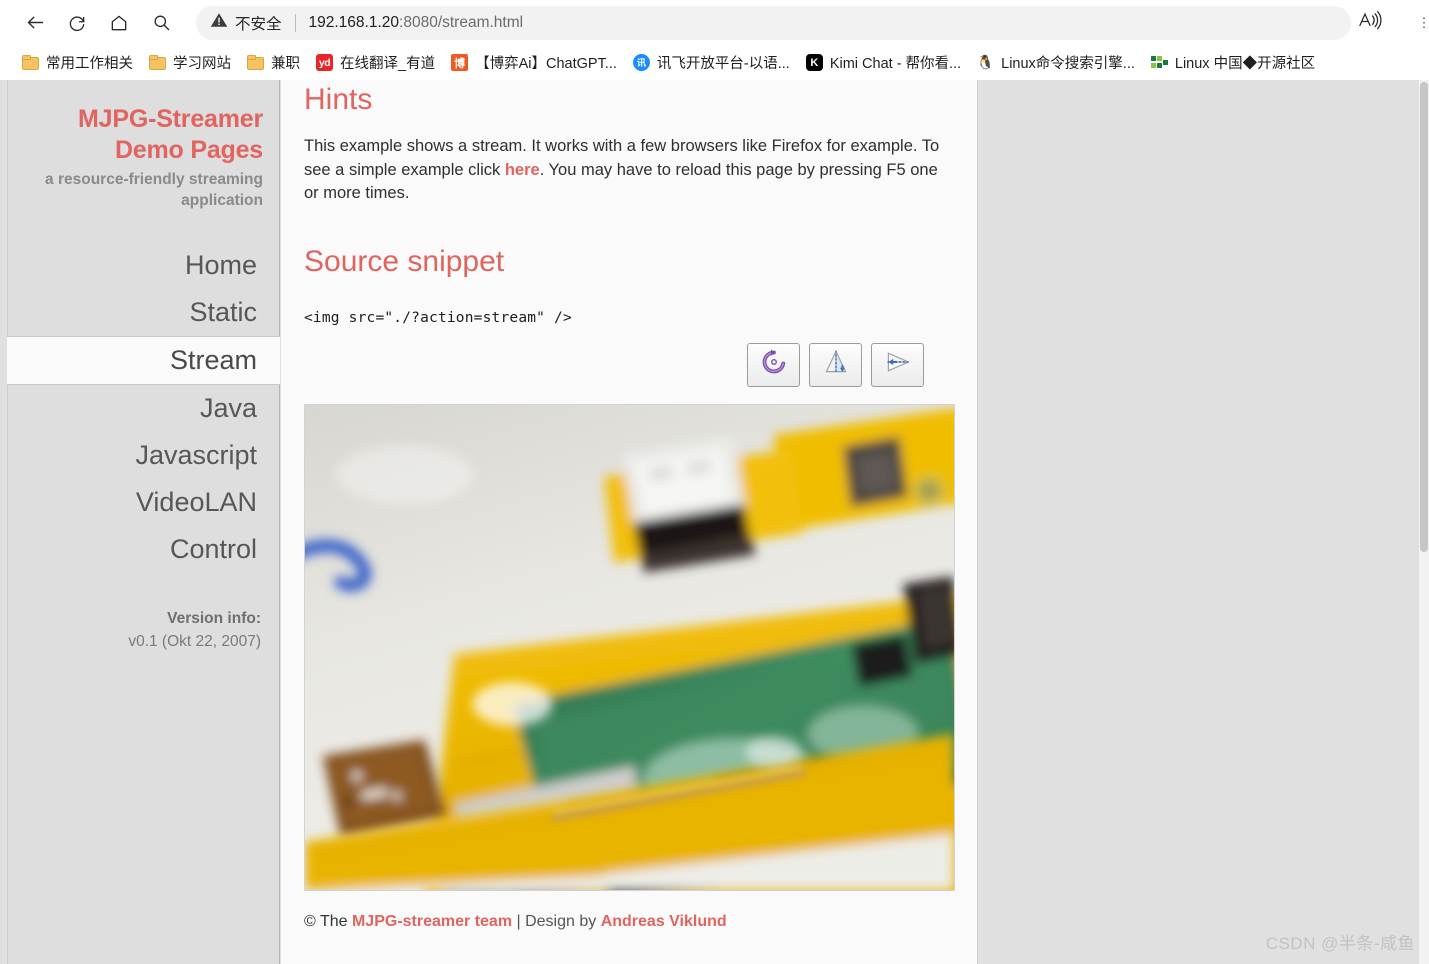 The width and height of the screenshot is (1429, 964). Describe the element at coordinates (522, 170) in the screenshot. I see `here-link: here` at that location.